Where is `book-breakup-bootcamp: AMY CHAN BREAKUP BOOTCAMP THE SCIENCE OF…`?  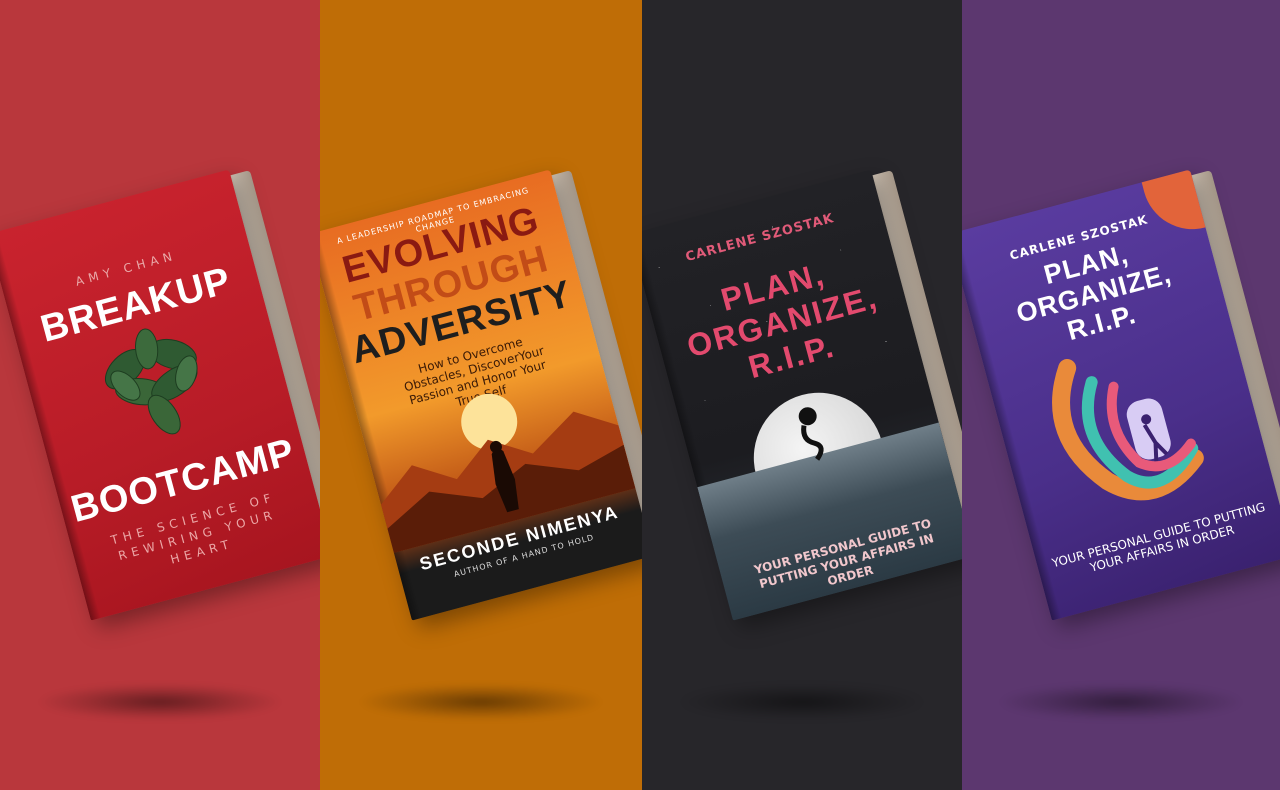 book-breakup-bootcamp: AMY CHAN BREAKUP BOOTCAMP THE SCIENCE OF… is located at coordinates (160, 395).